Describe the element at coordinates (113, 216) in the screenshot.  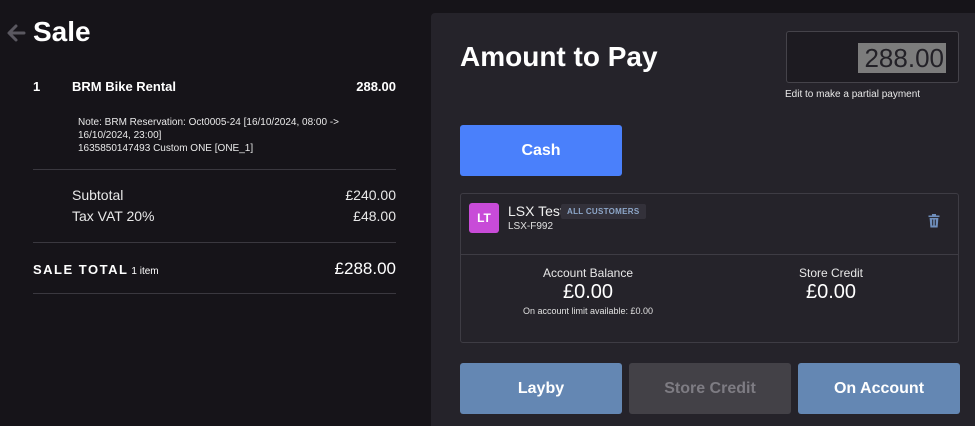
I see `tax-label: Tax VAT 20%` at that location.